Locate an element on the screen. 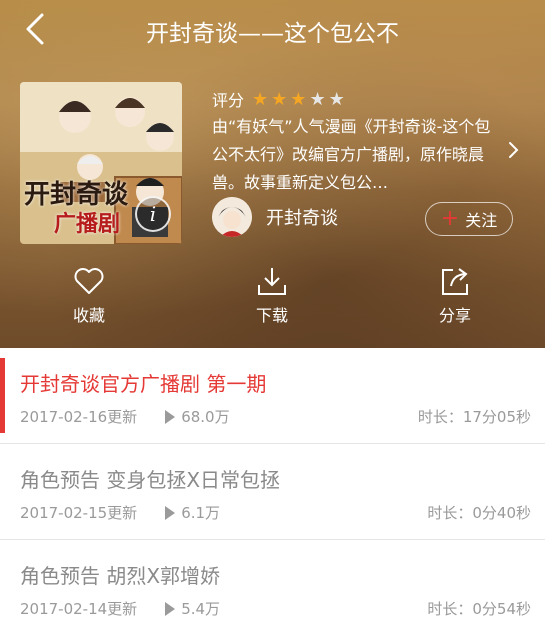 The width and height of the screenshot is (545, 626). share-icon is located at coordinates (455, 281).